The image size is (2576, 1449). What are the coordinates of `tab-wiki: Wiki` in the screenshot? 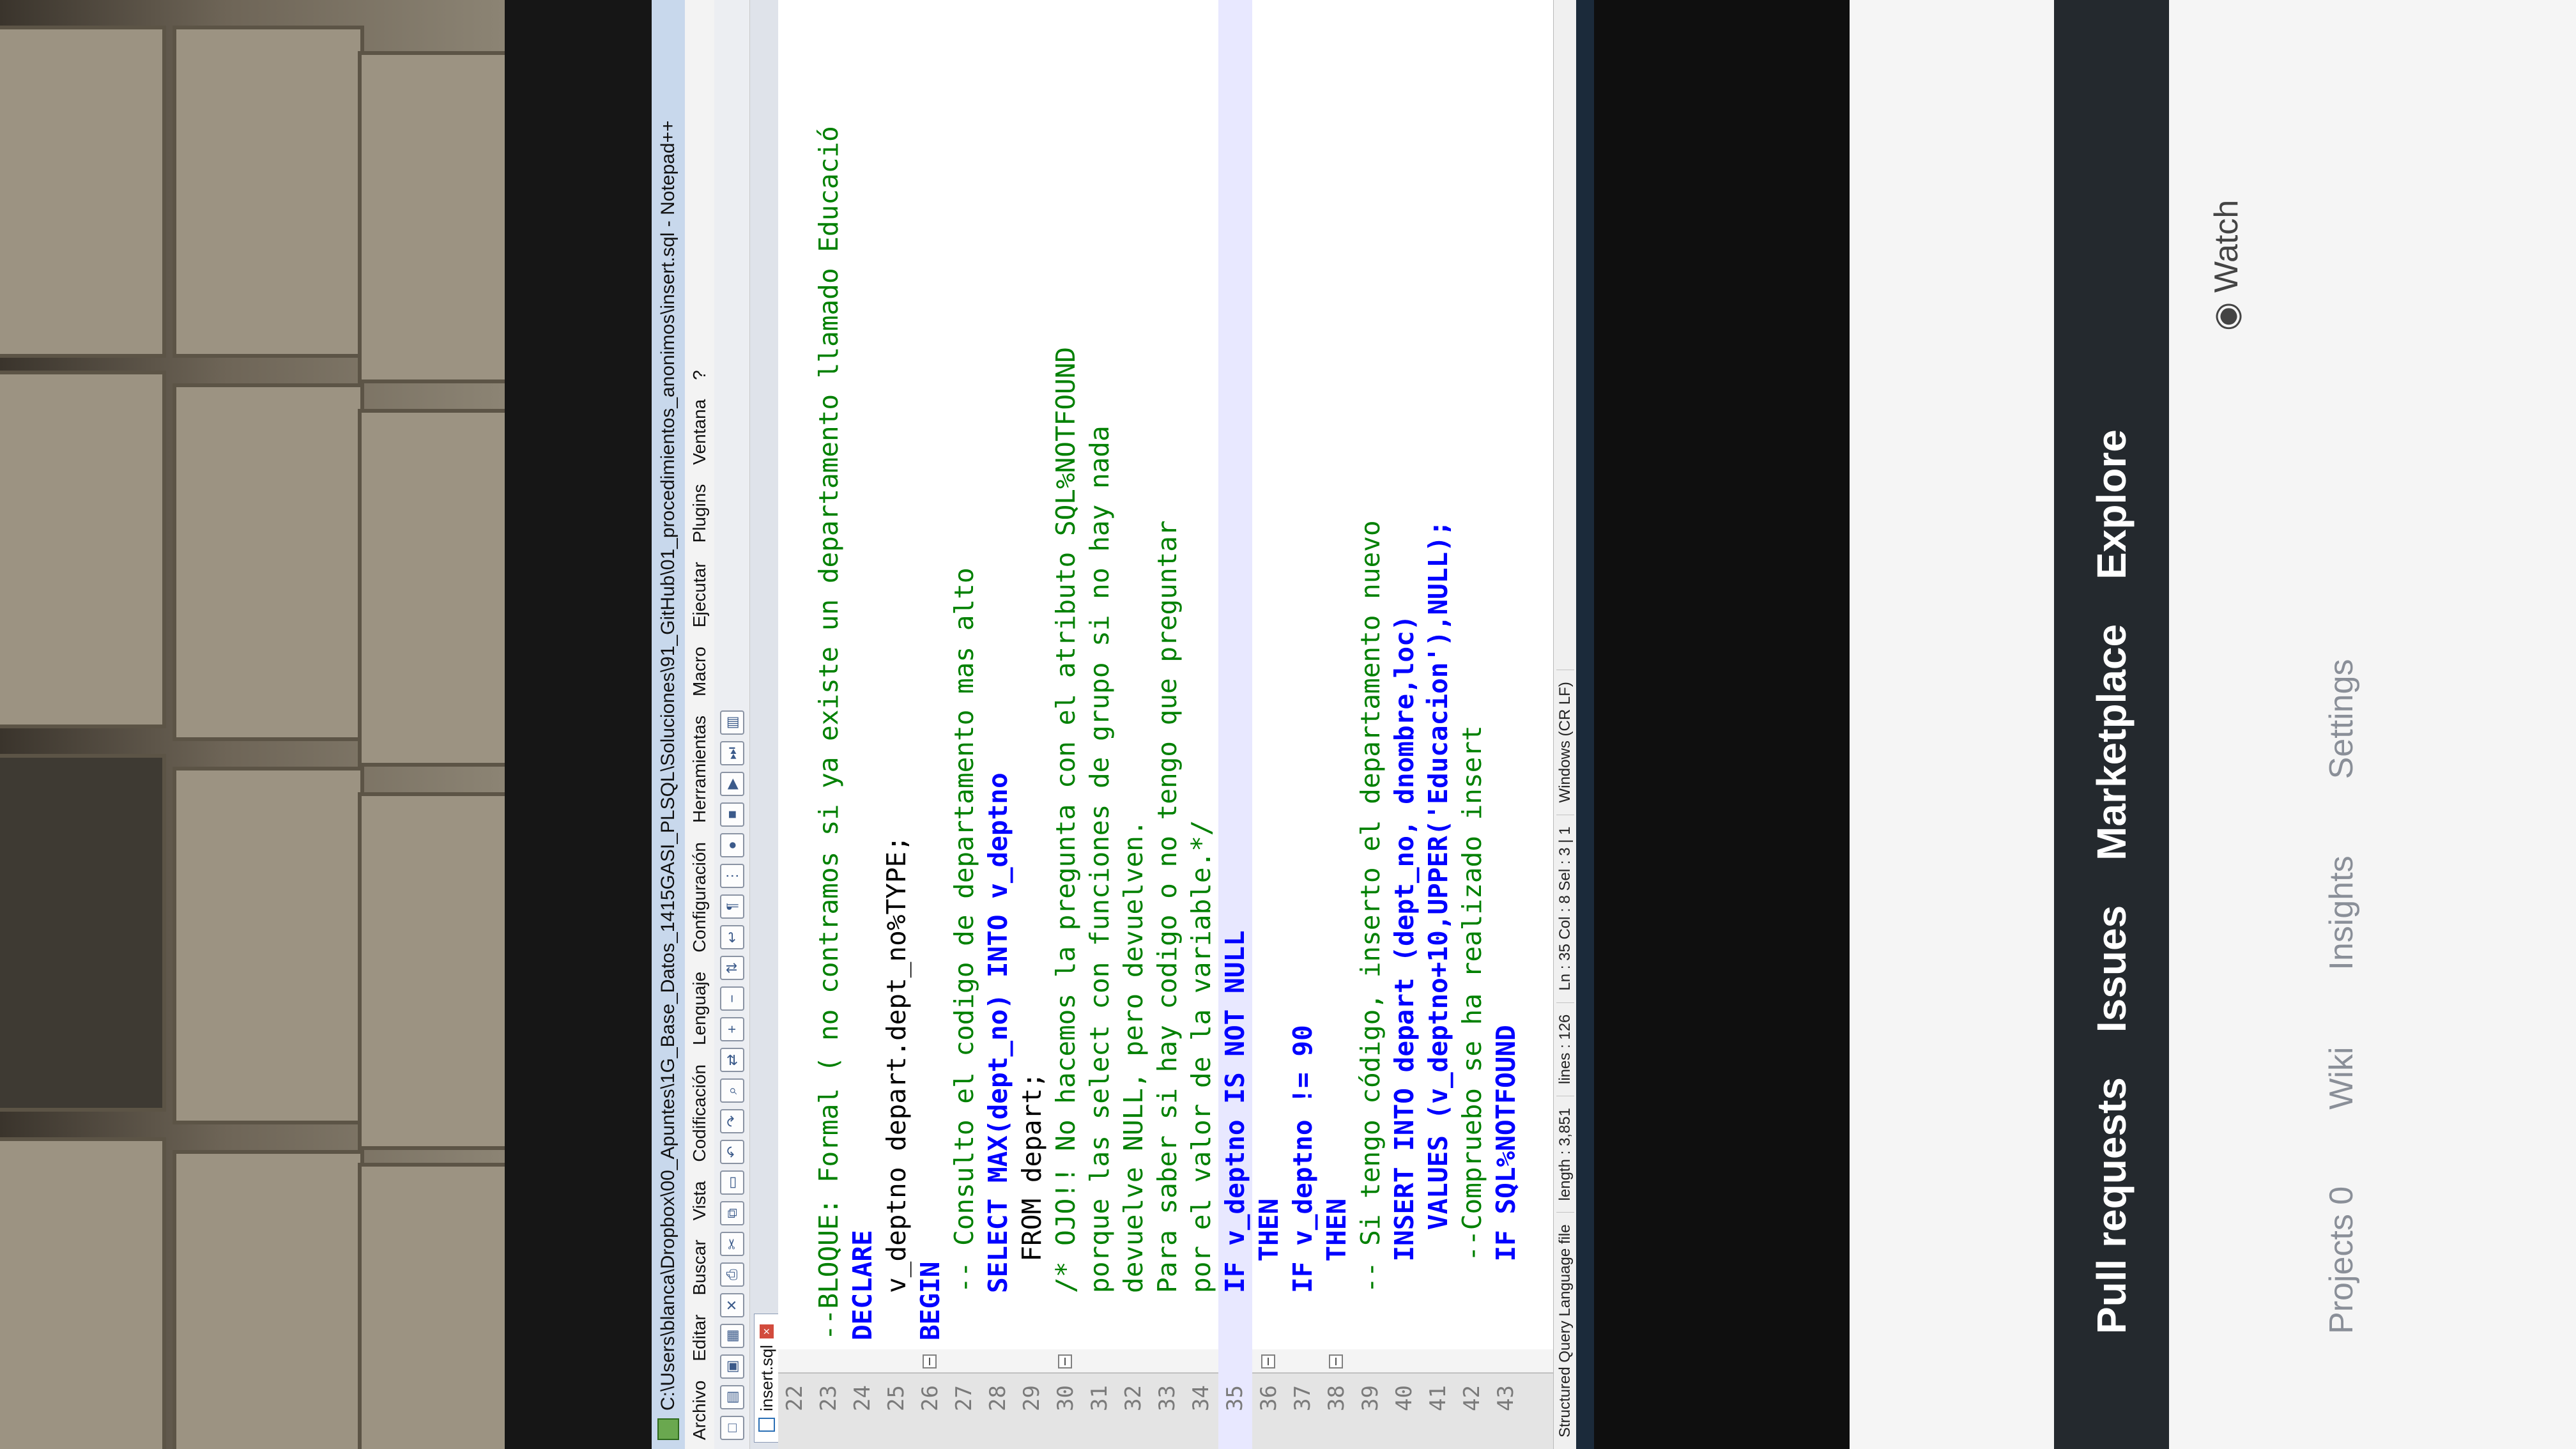 It's located at (2341, 1078).